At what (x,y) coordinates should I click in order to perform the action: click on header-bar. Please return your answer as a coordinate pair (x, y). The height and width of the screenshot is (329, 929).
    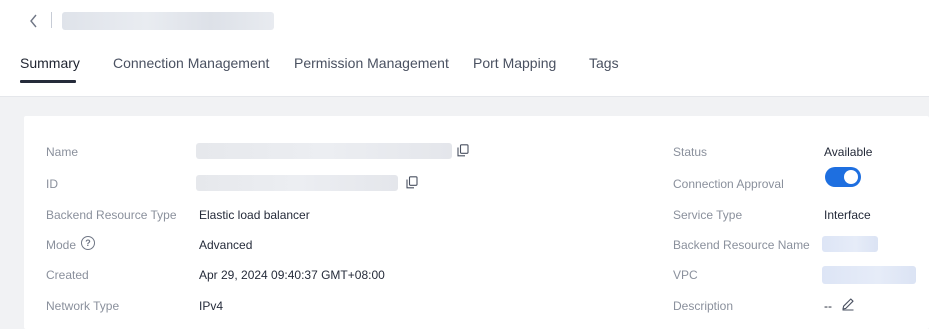
    Looking at the image, I should click on (464, 21).